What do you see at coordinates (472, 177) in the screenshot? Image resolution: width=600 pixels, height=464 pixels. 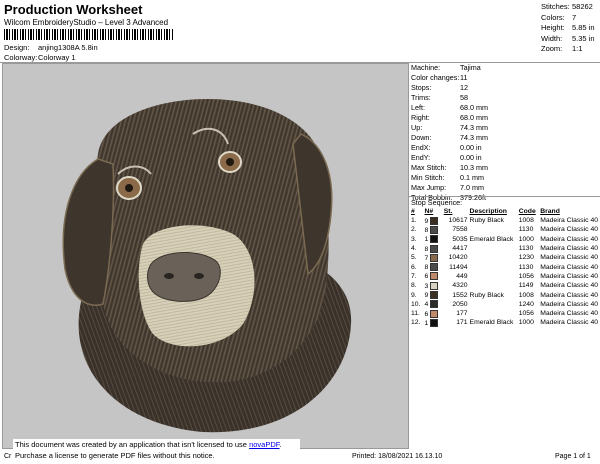 I see `detail-value: 0.1 mm` at bounding box center [472, 177].